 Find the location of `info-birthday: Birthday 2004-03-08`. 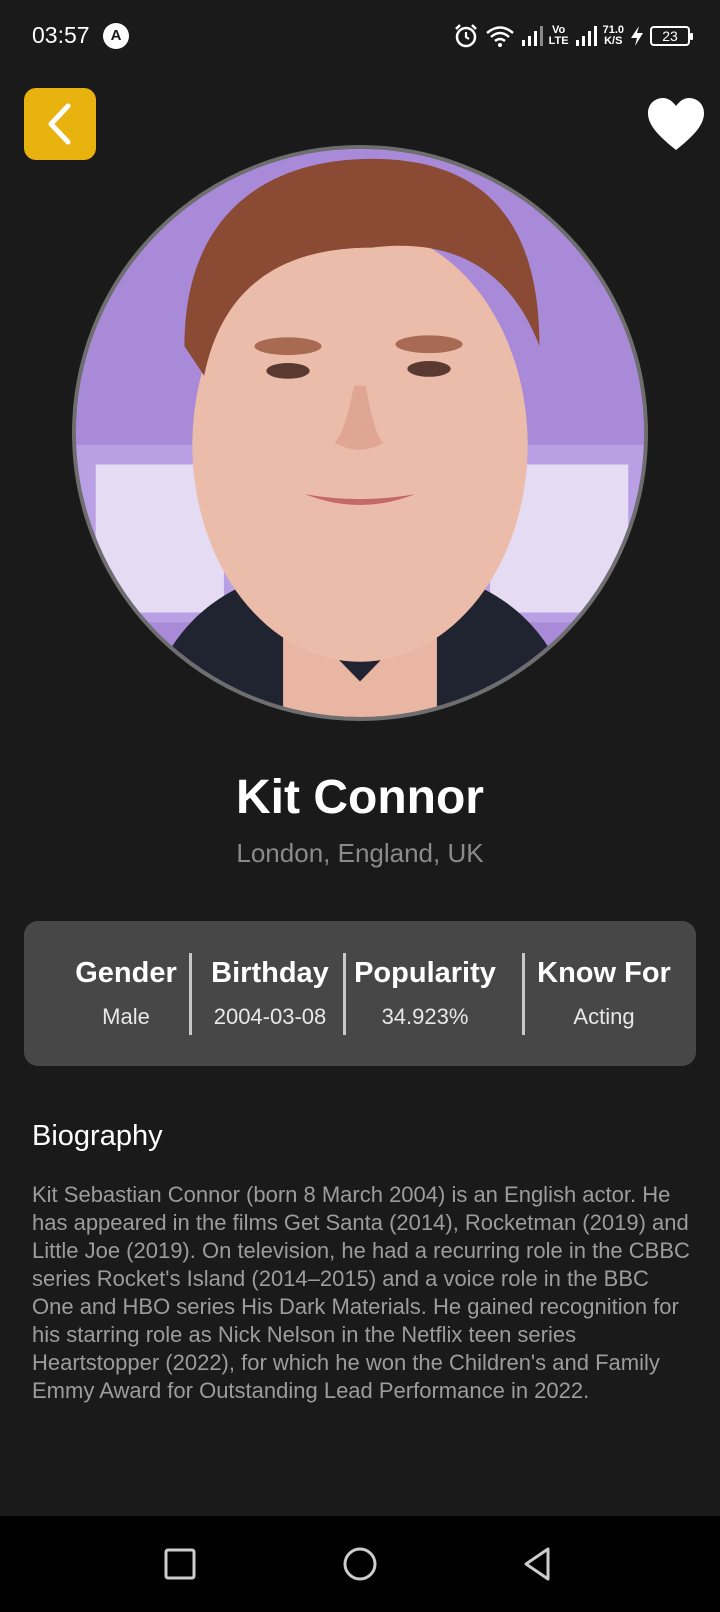

info-birthday: Birthday 2004-03-08 is located at coordinates (270, 993).